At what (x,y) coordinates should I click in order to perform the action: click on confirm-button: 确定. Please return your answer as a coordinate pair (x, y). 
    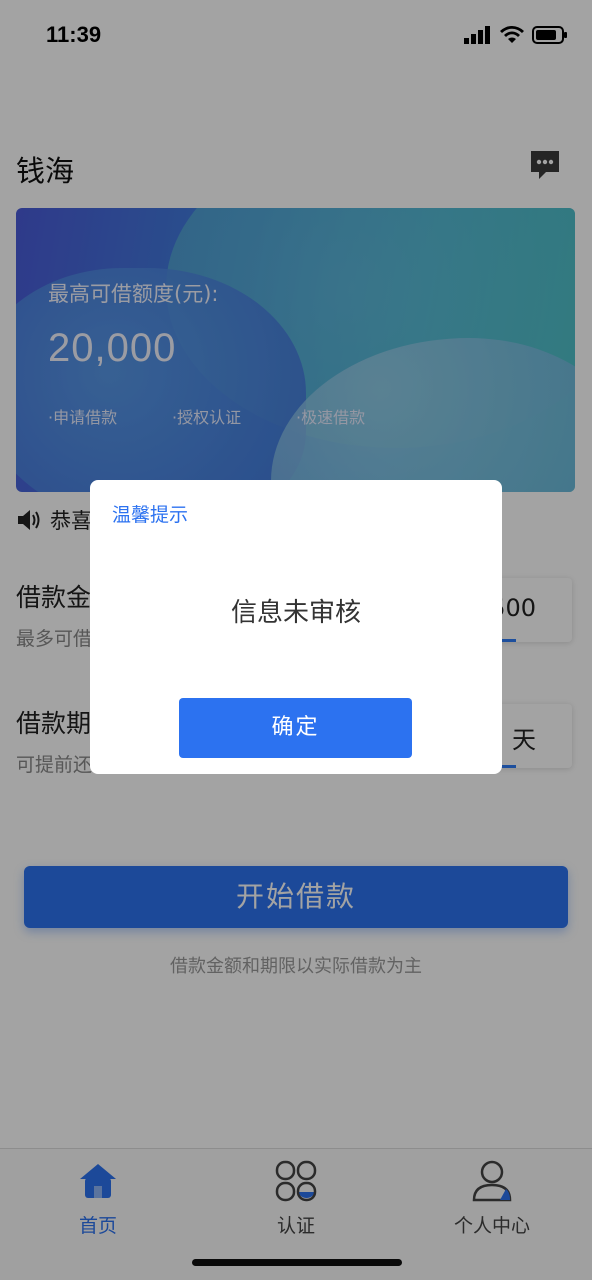
    Looking at the image, I should click on (295, 728).